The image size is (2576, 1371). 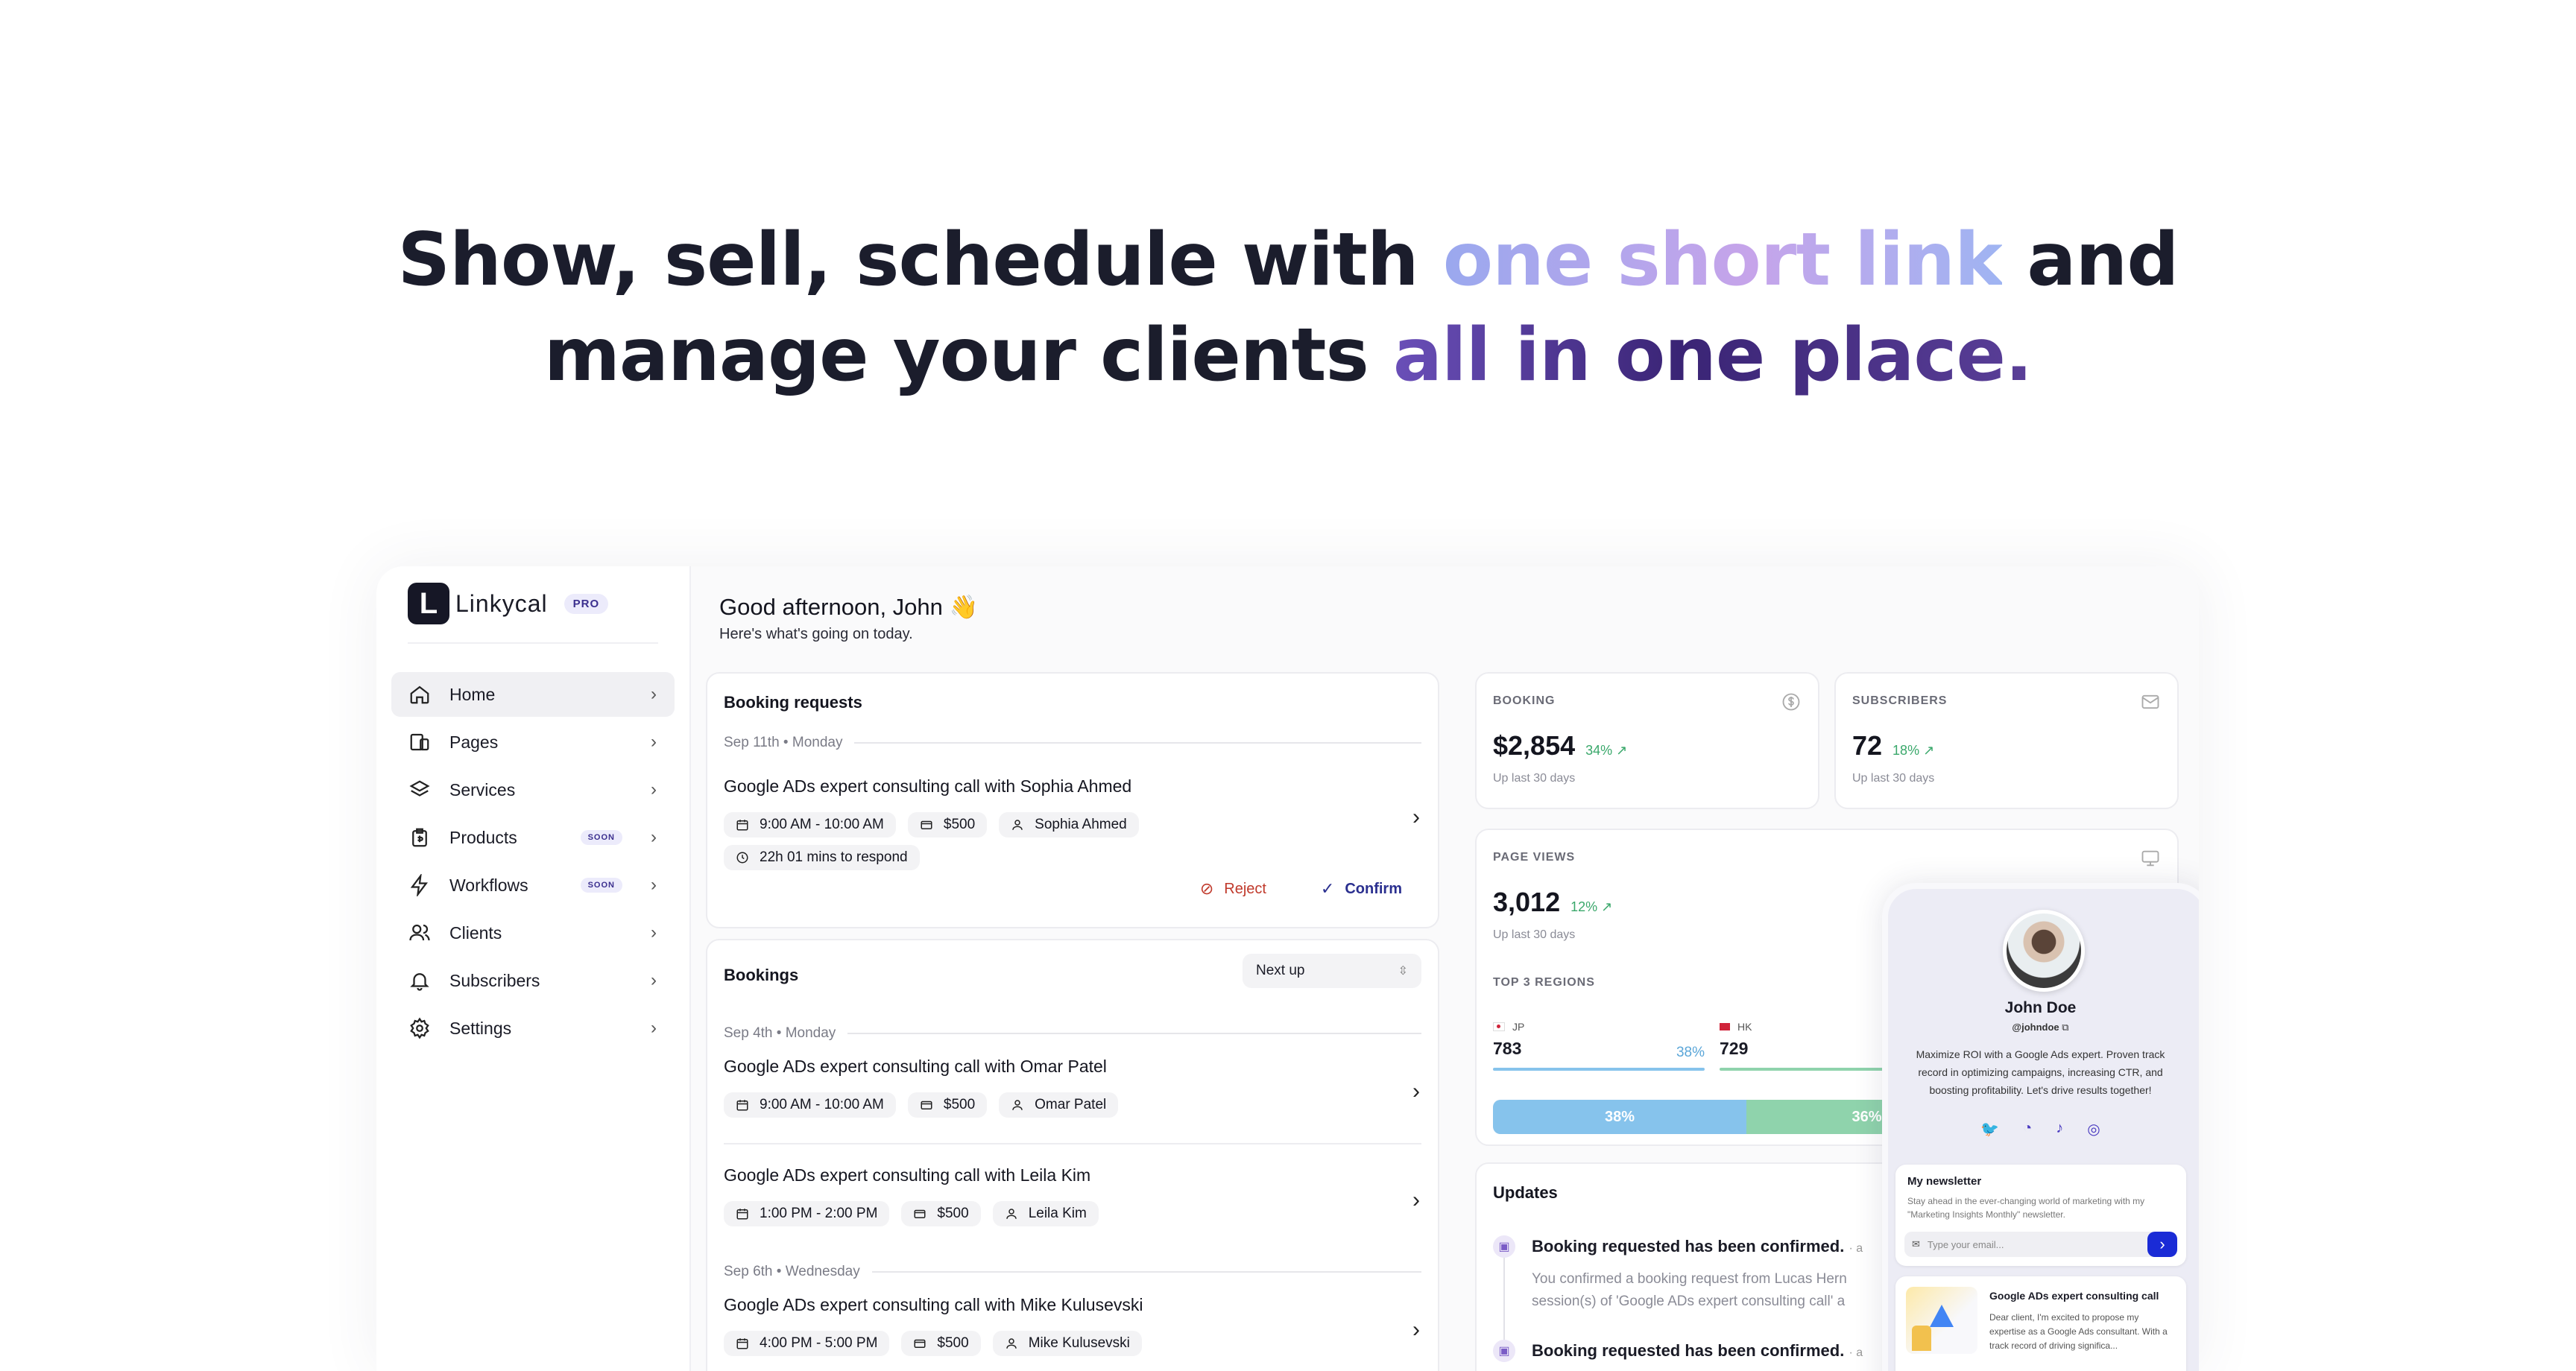 I want to click on sidebar-item-pages: Pages ›, so click(x=533, y=742).